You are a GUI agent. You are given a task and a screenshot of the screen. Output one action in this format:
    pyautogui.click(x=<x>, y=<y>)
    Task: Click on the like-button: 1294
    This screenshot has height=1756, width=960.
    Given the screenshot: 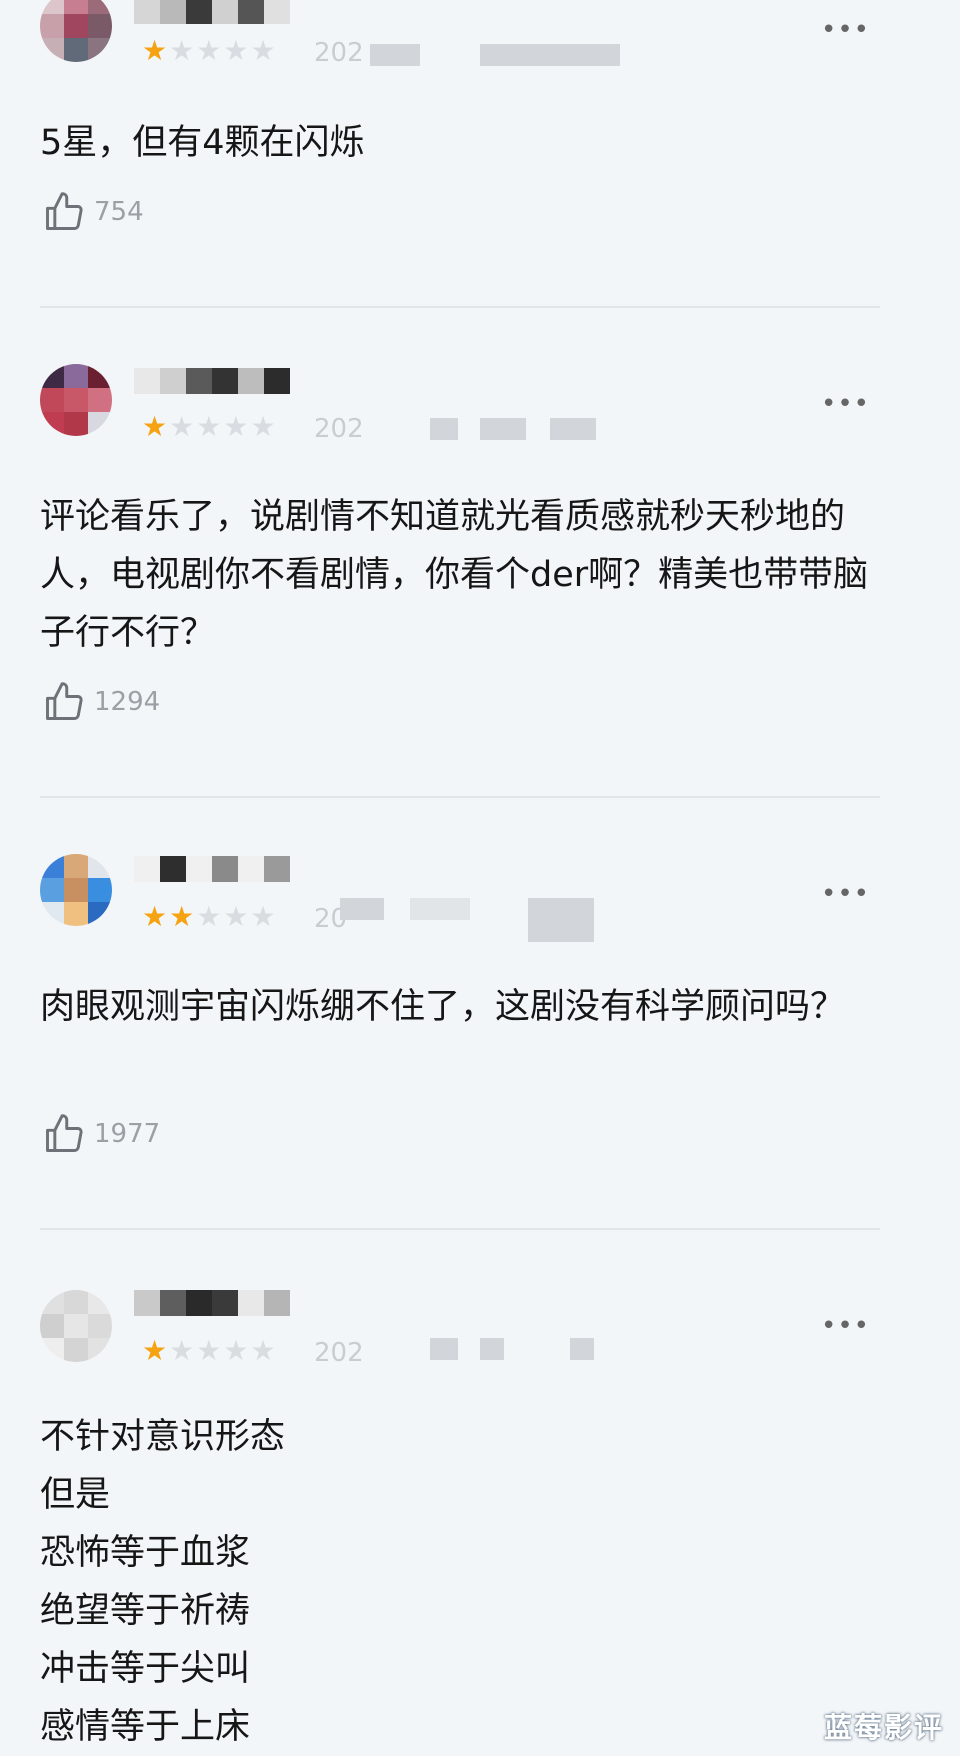 What is the action you would take?
    pyautogui.click(x=101, y=702)
    